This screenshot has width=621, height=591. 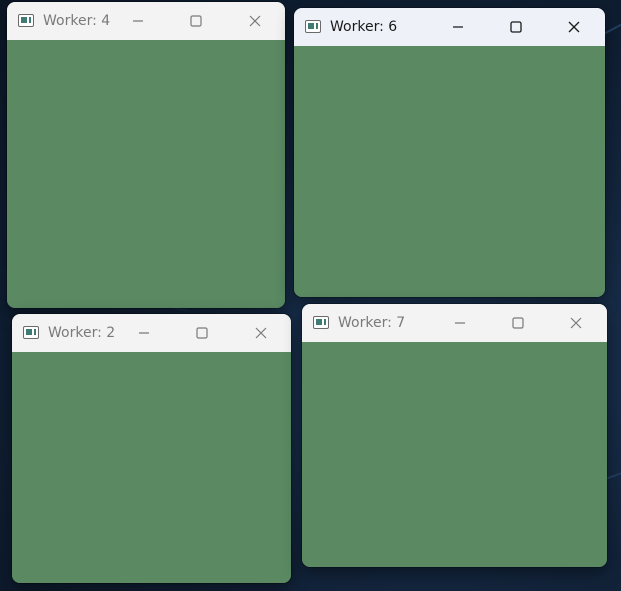 I want to click on window-title: Worker: 4, so click(x=77, y=21).